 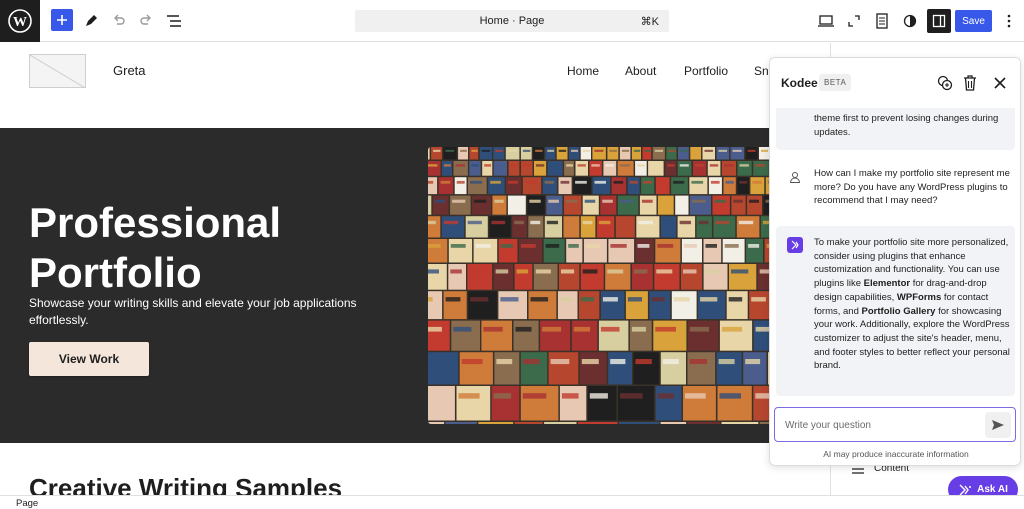 I want to click on plugin-name-elementor: Elementor, so click(x=887, y=284).